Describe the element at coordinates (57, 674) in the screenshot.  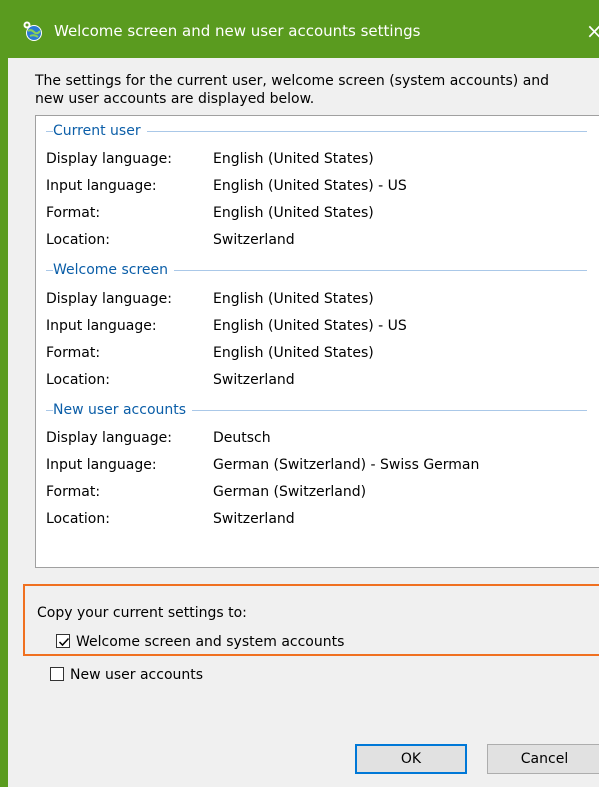
I see `new-user-accounts-checkbox` at that location.